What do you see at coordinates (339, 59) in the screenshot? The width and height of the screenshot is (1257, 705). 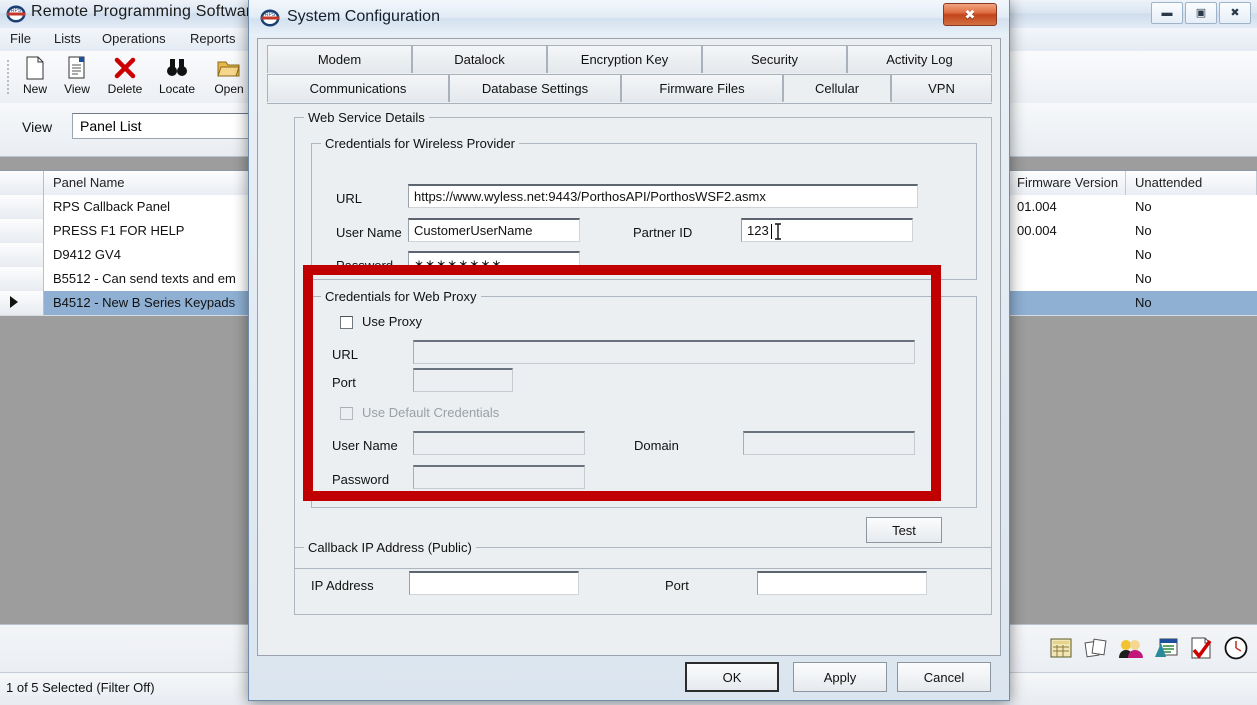 I see `tab-modem: Modem` at bounding box center [339, 59].